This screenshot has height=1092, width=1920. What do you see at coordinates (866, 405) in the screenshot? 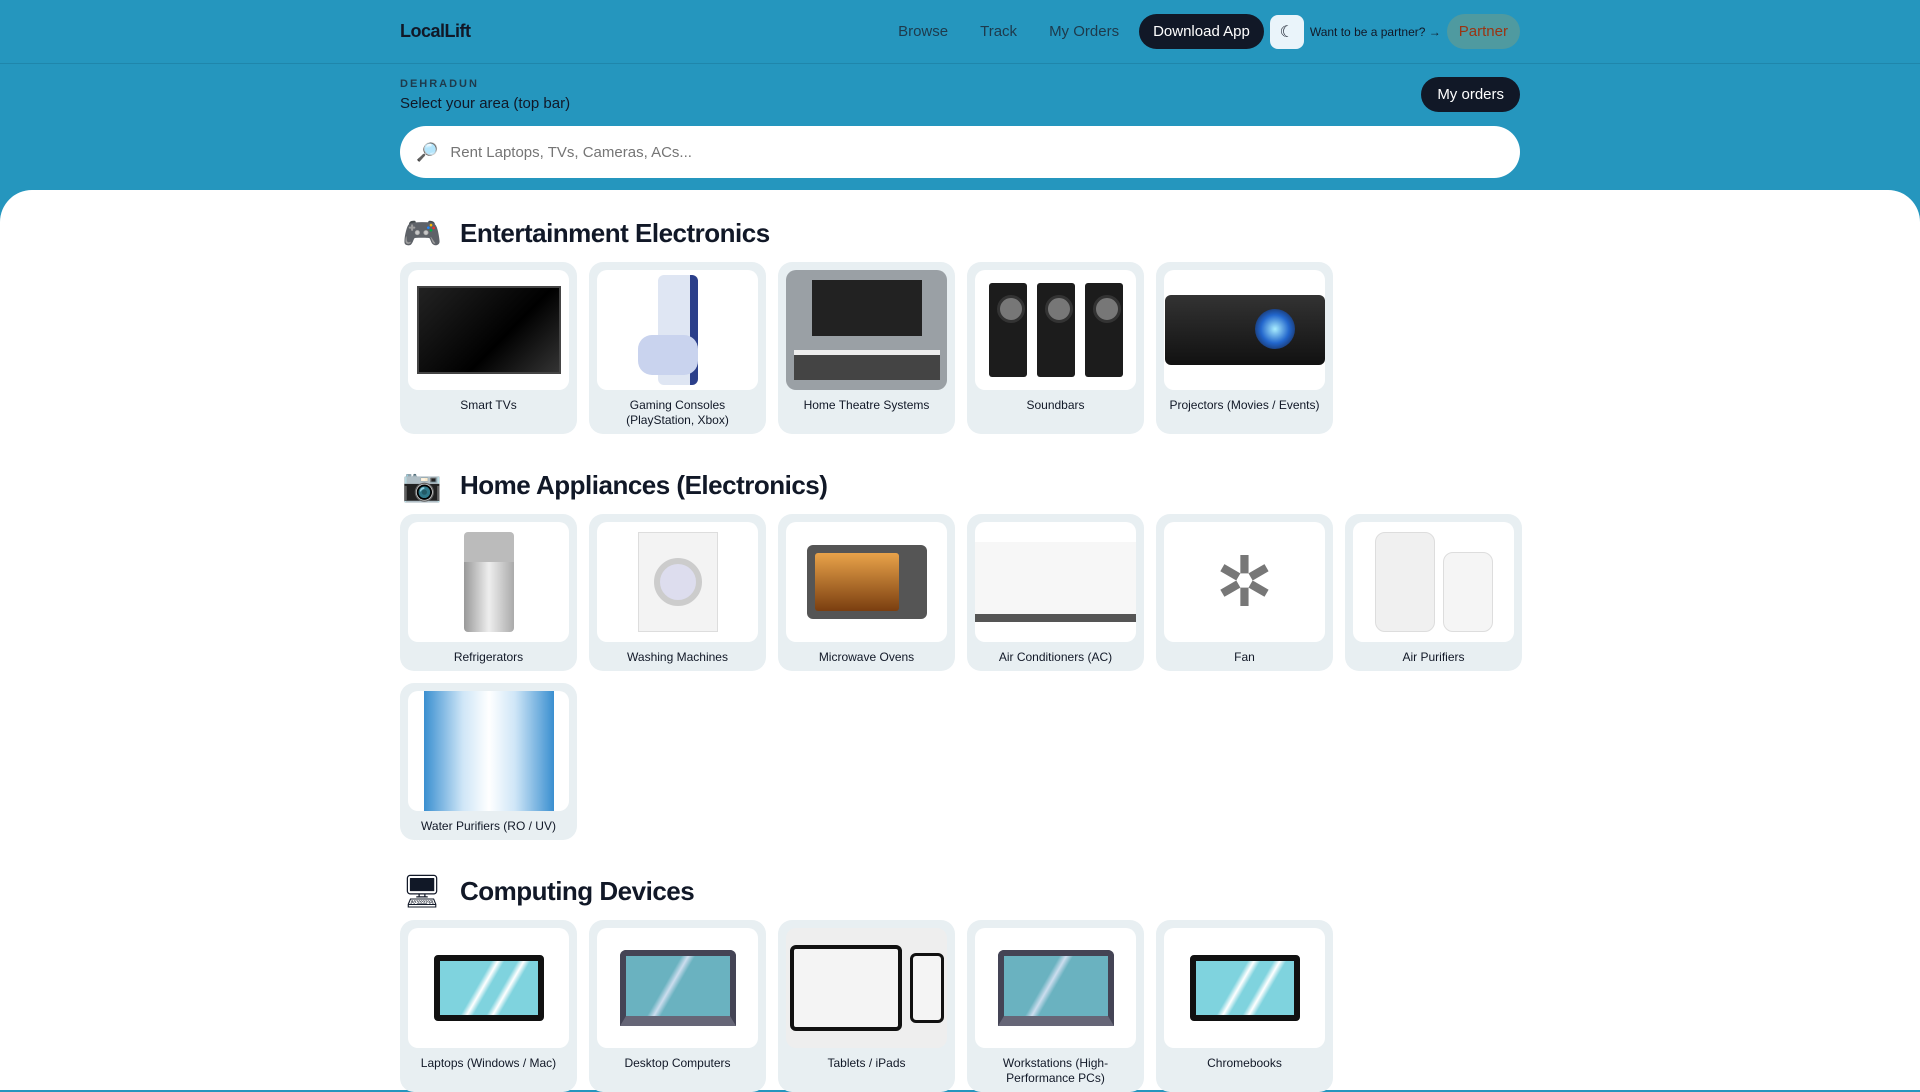
I see `card-label: Home Theatre Systems` at bounding box center [866, 405].